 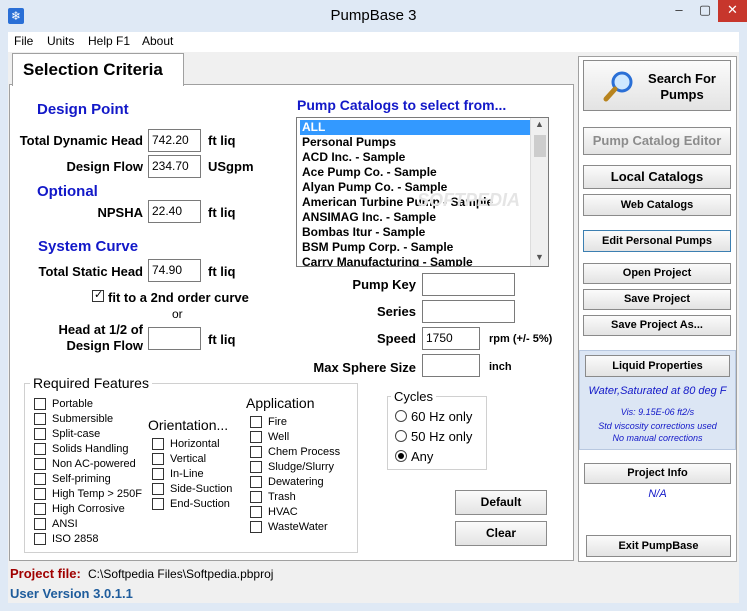 What do you see at coordinates (384, 284) in the screenshot?
I see `pump-key-label: Pump Key` at bounding box center [384, 284].